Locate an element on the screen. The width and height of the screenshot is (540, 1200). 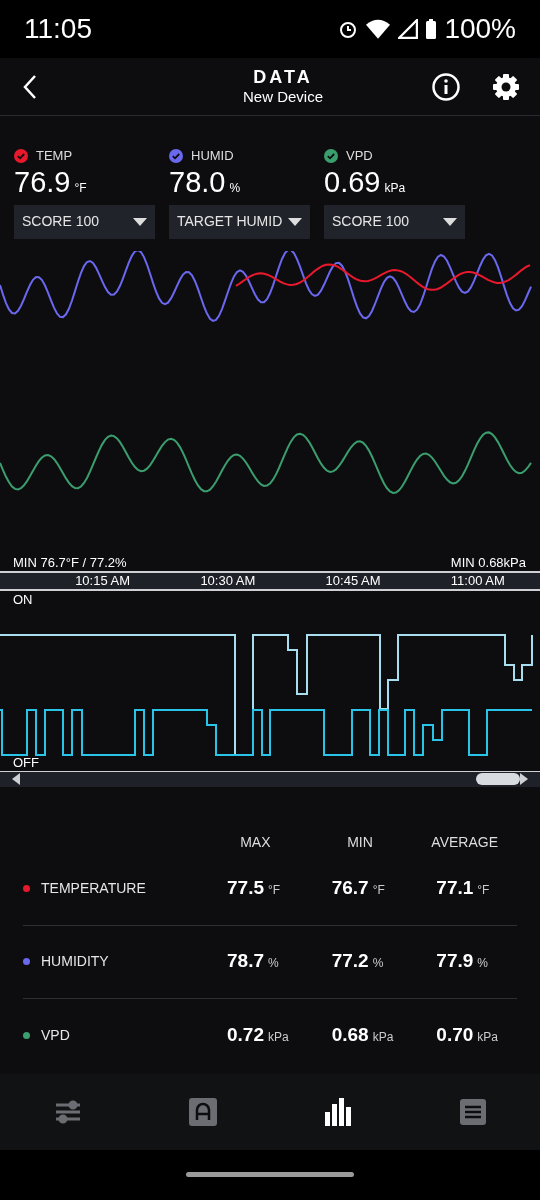
time-label: 10:45 AM is located at coordinates (353, 580).